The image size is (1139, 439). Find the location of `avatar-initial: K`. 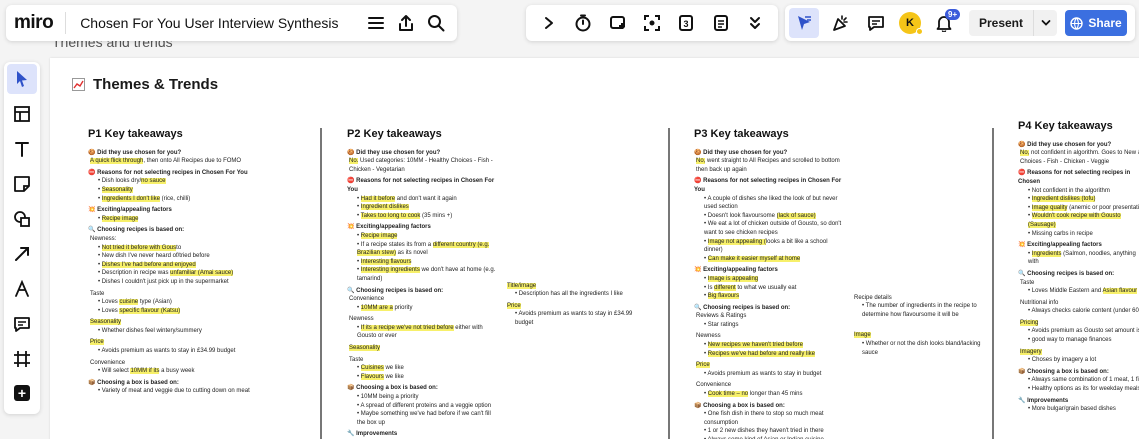

avatar-initial: K is located at coordinates (910, 23).